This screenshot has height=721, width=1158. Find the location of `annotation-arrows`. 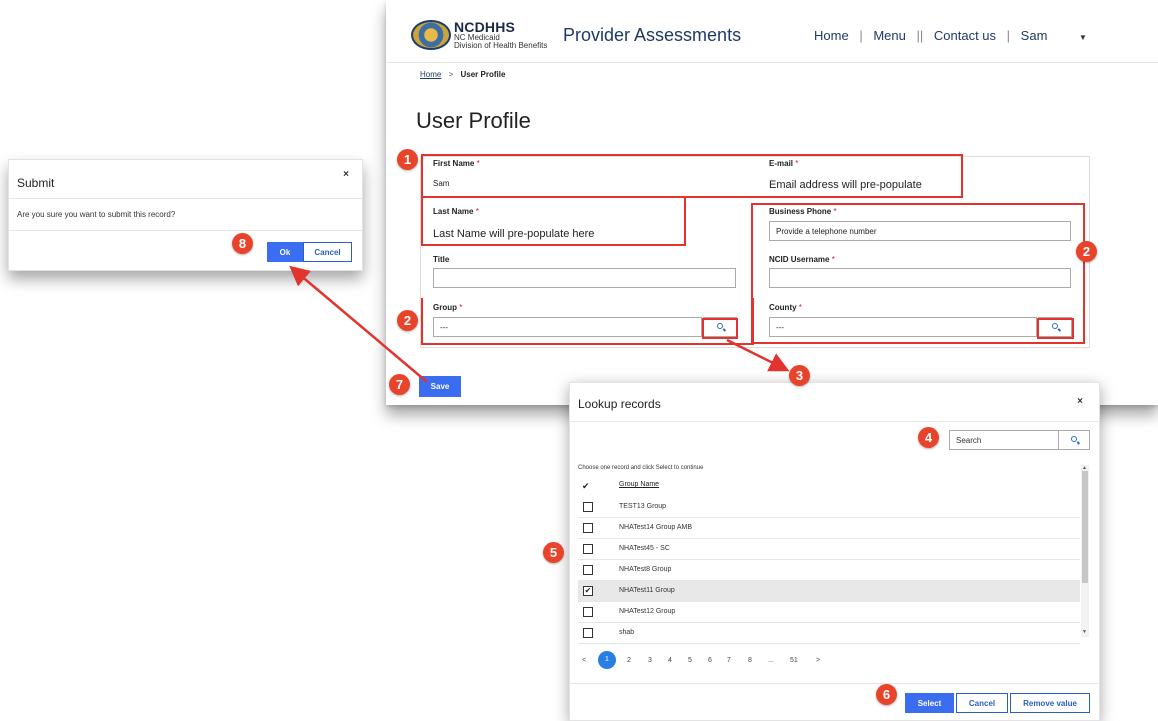

annotation-arrows is located at coordinates (539, 324).